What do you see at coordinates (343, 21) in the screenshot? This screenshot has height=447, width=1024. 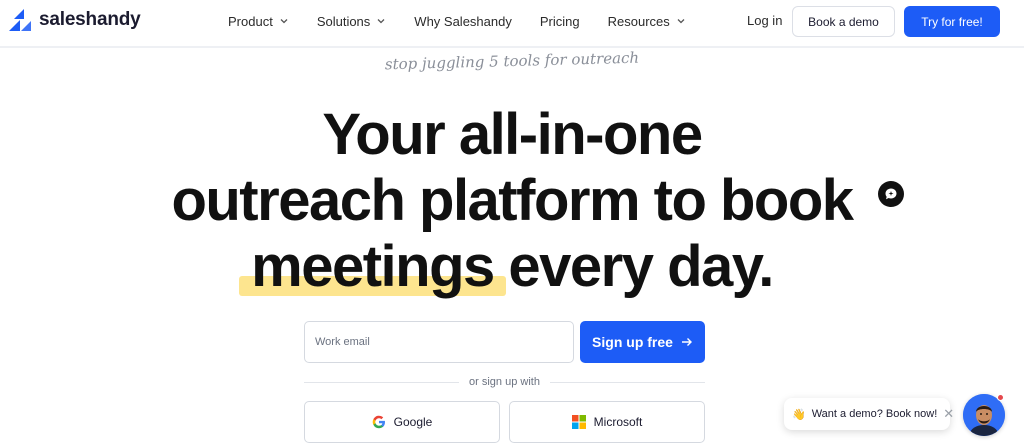 I see `nav-item-label: Solutions` at bounding box center [343, 21].